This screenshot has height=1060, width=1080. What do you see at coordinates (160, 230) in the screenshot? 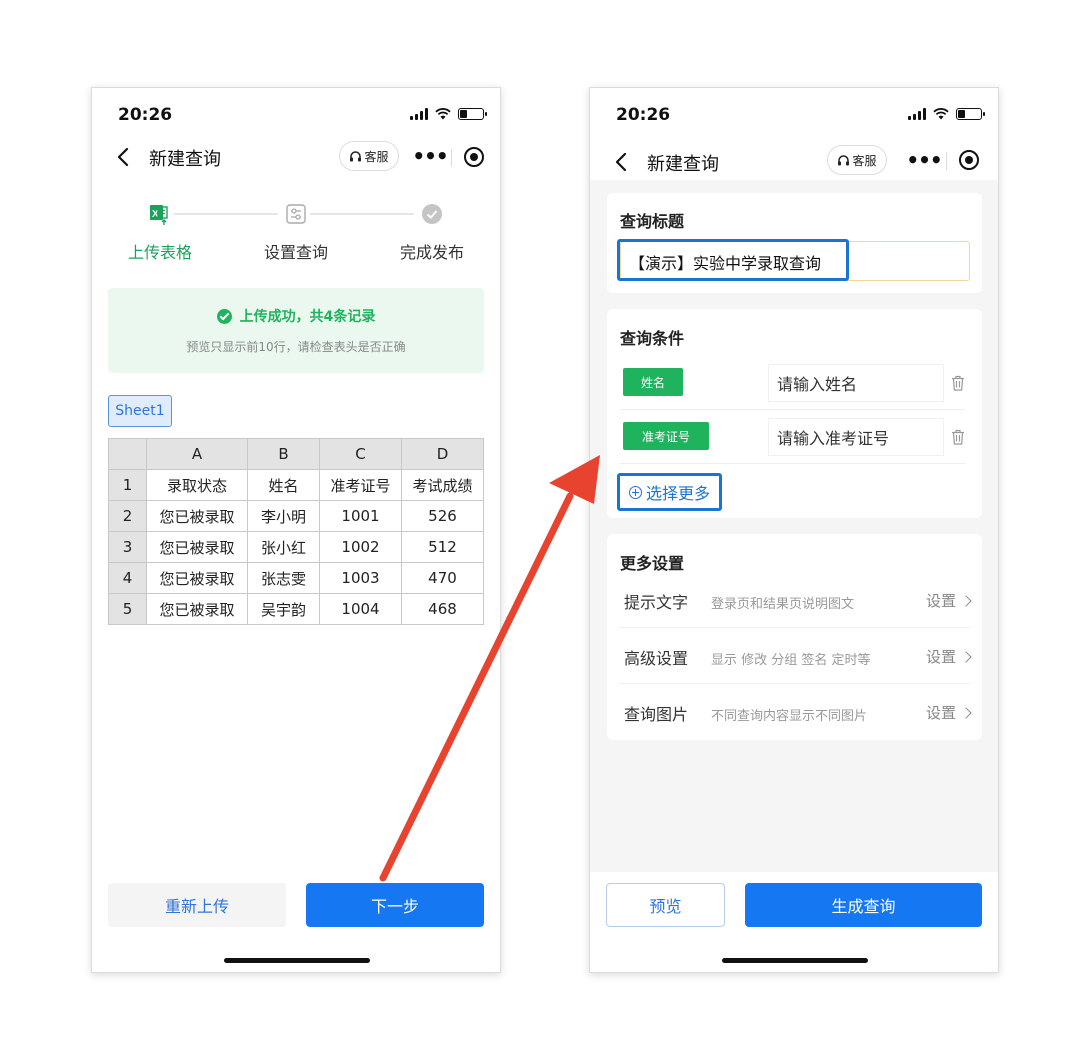
I see `step-upload: X 上传表格` at bounding box center [160, 230].